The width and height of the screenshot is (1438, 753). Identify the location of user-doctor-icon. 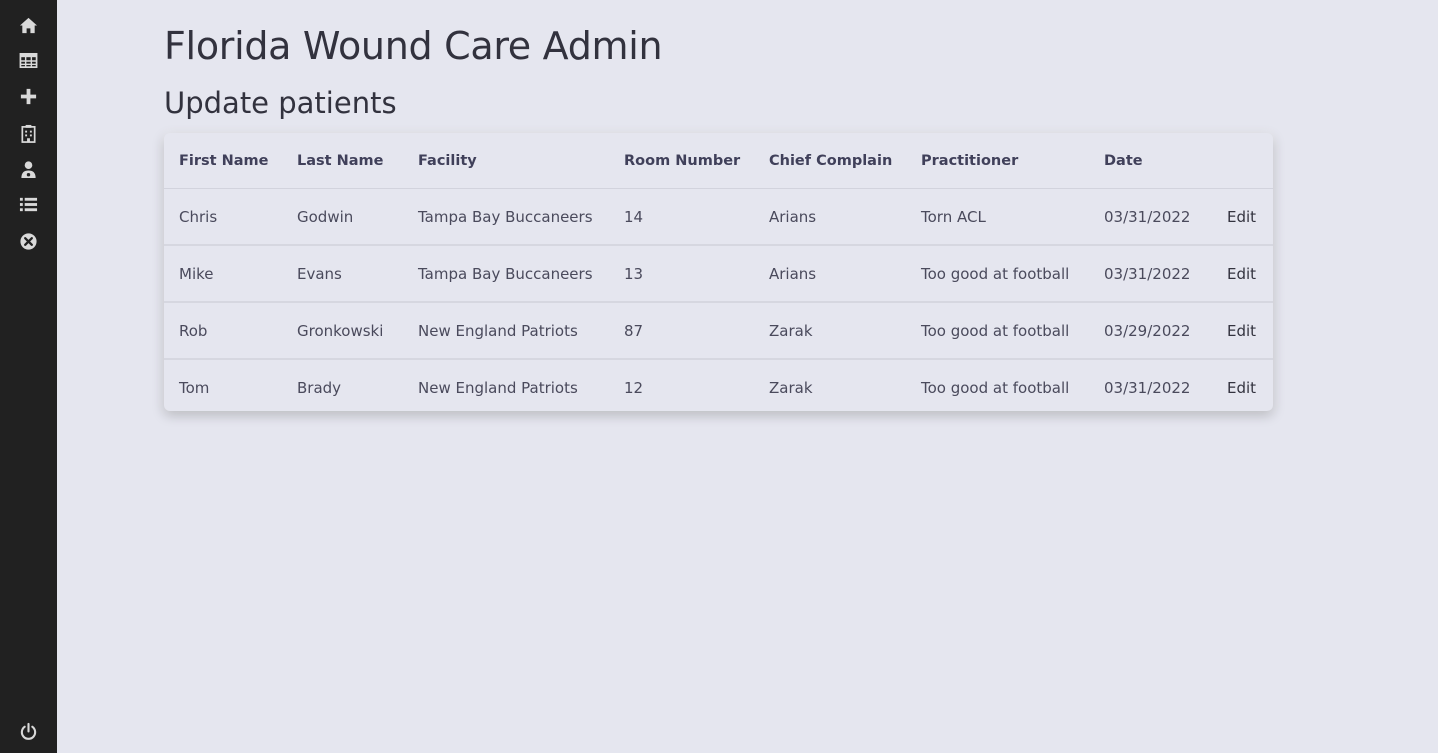
(28, 169).